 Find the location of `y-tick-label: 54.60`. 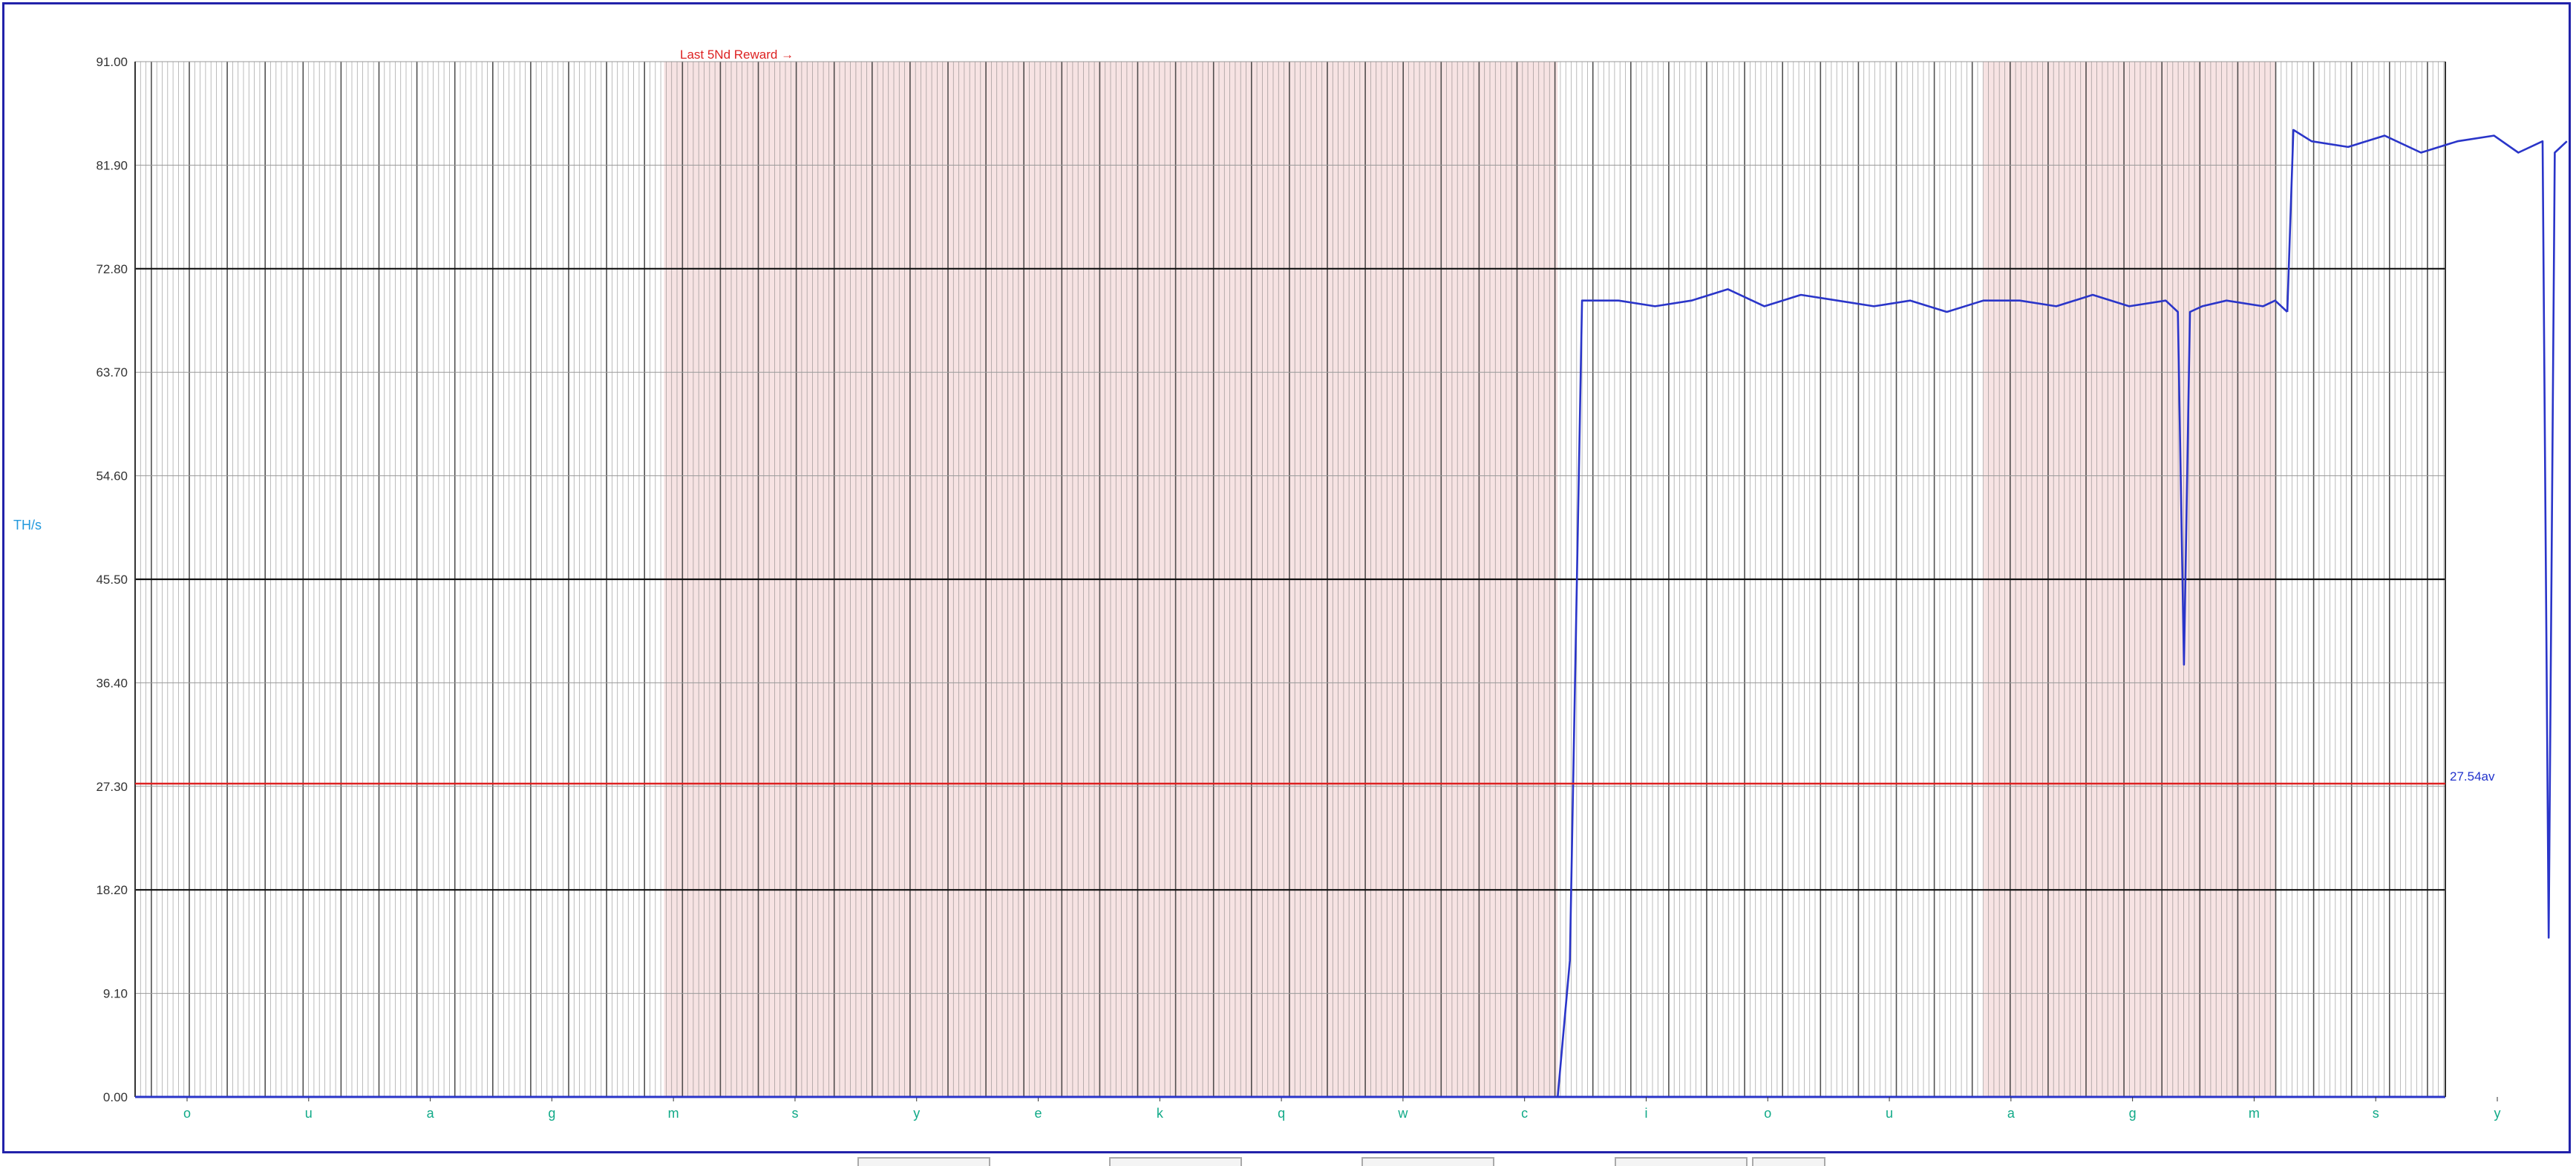

y-tick-label: 54.60 is located at coordinates (112, 476).